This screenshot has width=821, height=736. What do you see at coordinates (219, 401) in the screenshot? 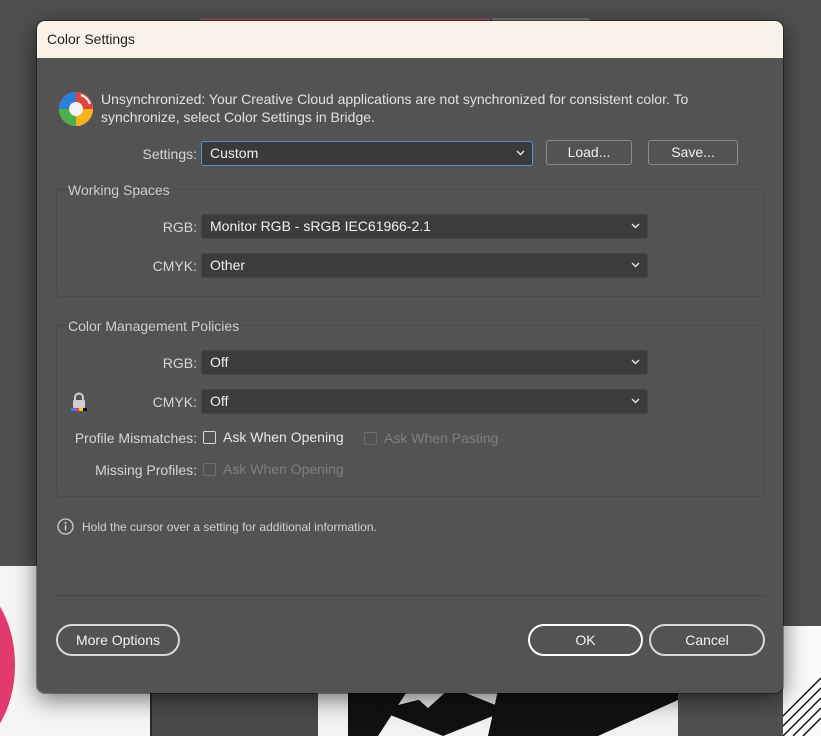
I see `policy-cmyk-value: Off` at bounding box center [219, 401].